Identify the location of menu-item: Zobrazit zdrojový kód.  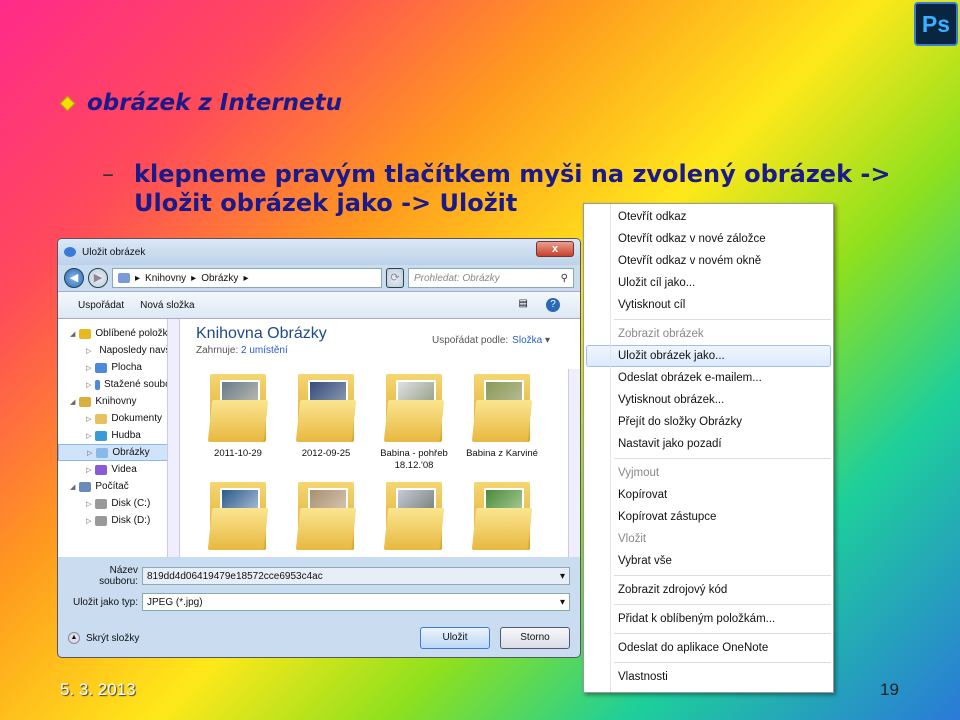
(708, 590).